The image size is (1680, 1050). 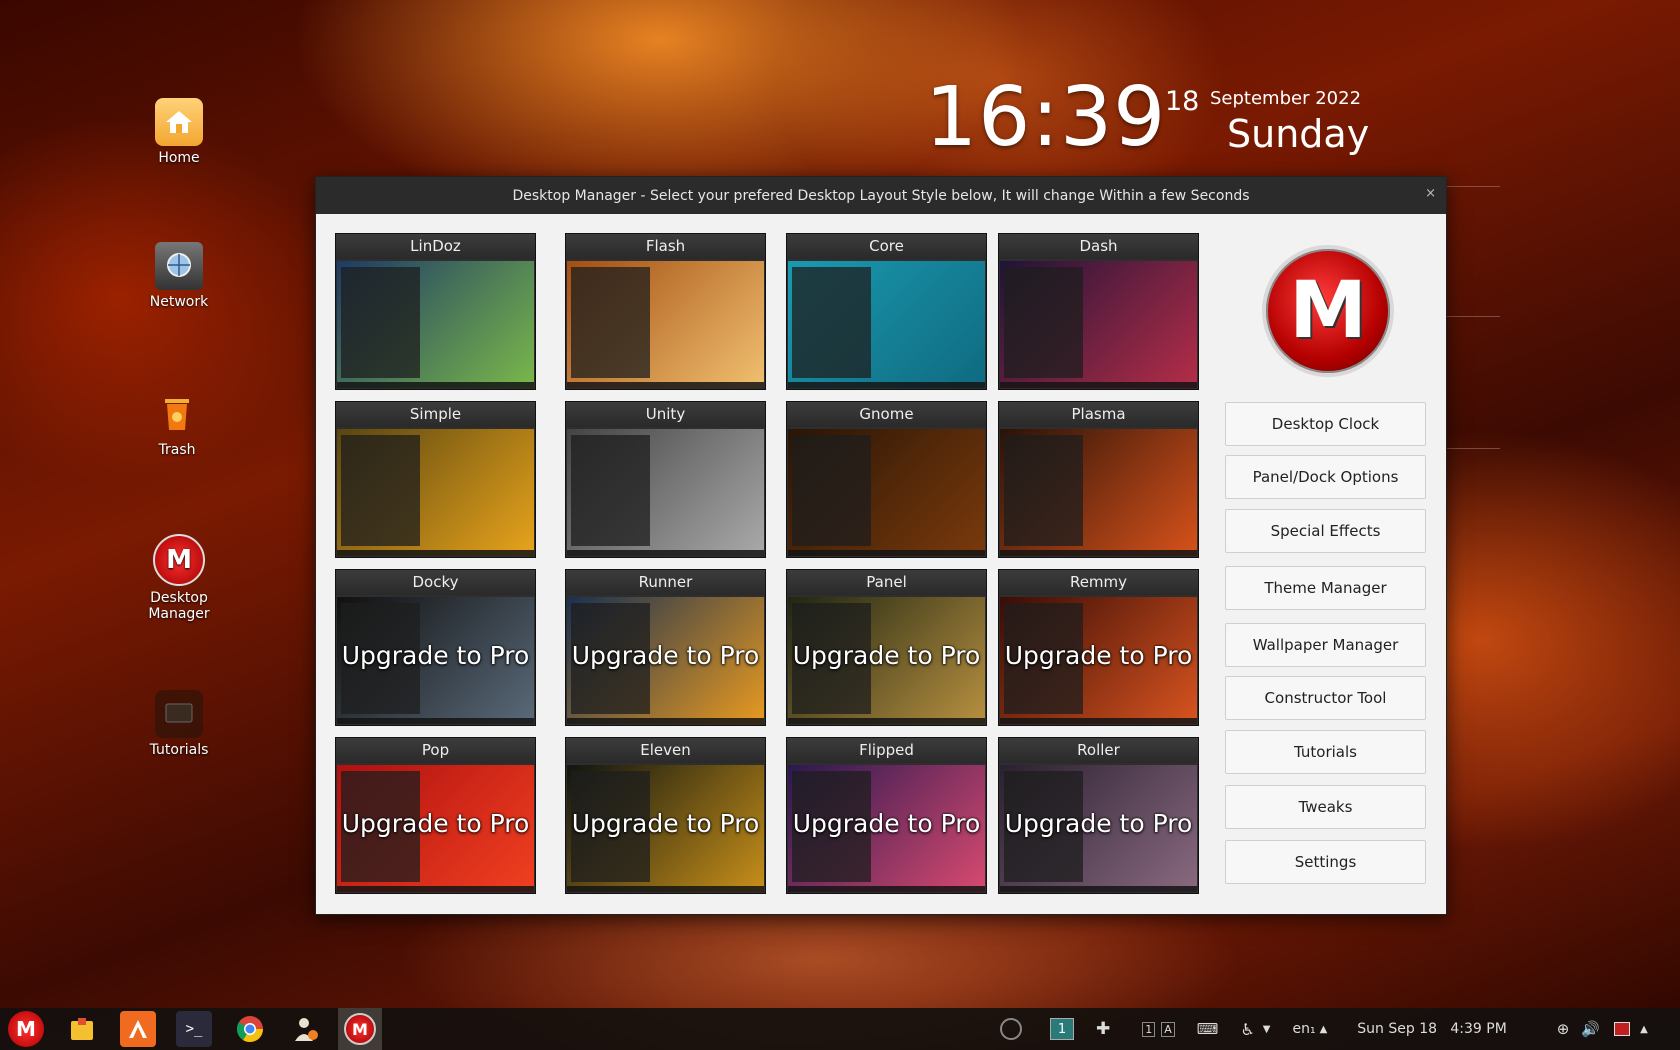 I want to click on desktop-icon-desktop-manager: M Desktop Manager, so click(x=179, y=578).